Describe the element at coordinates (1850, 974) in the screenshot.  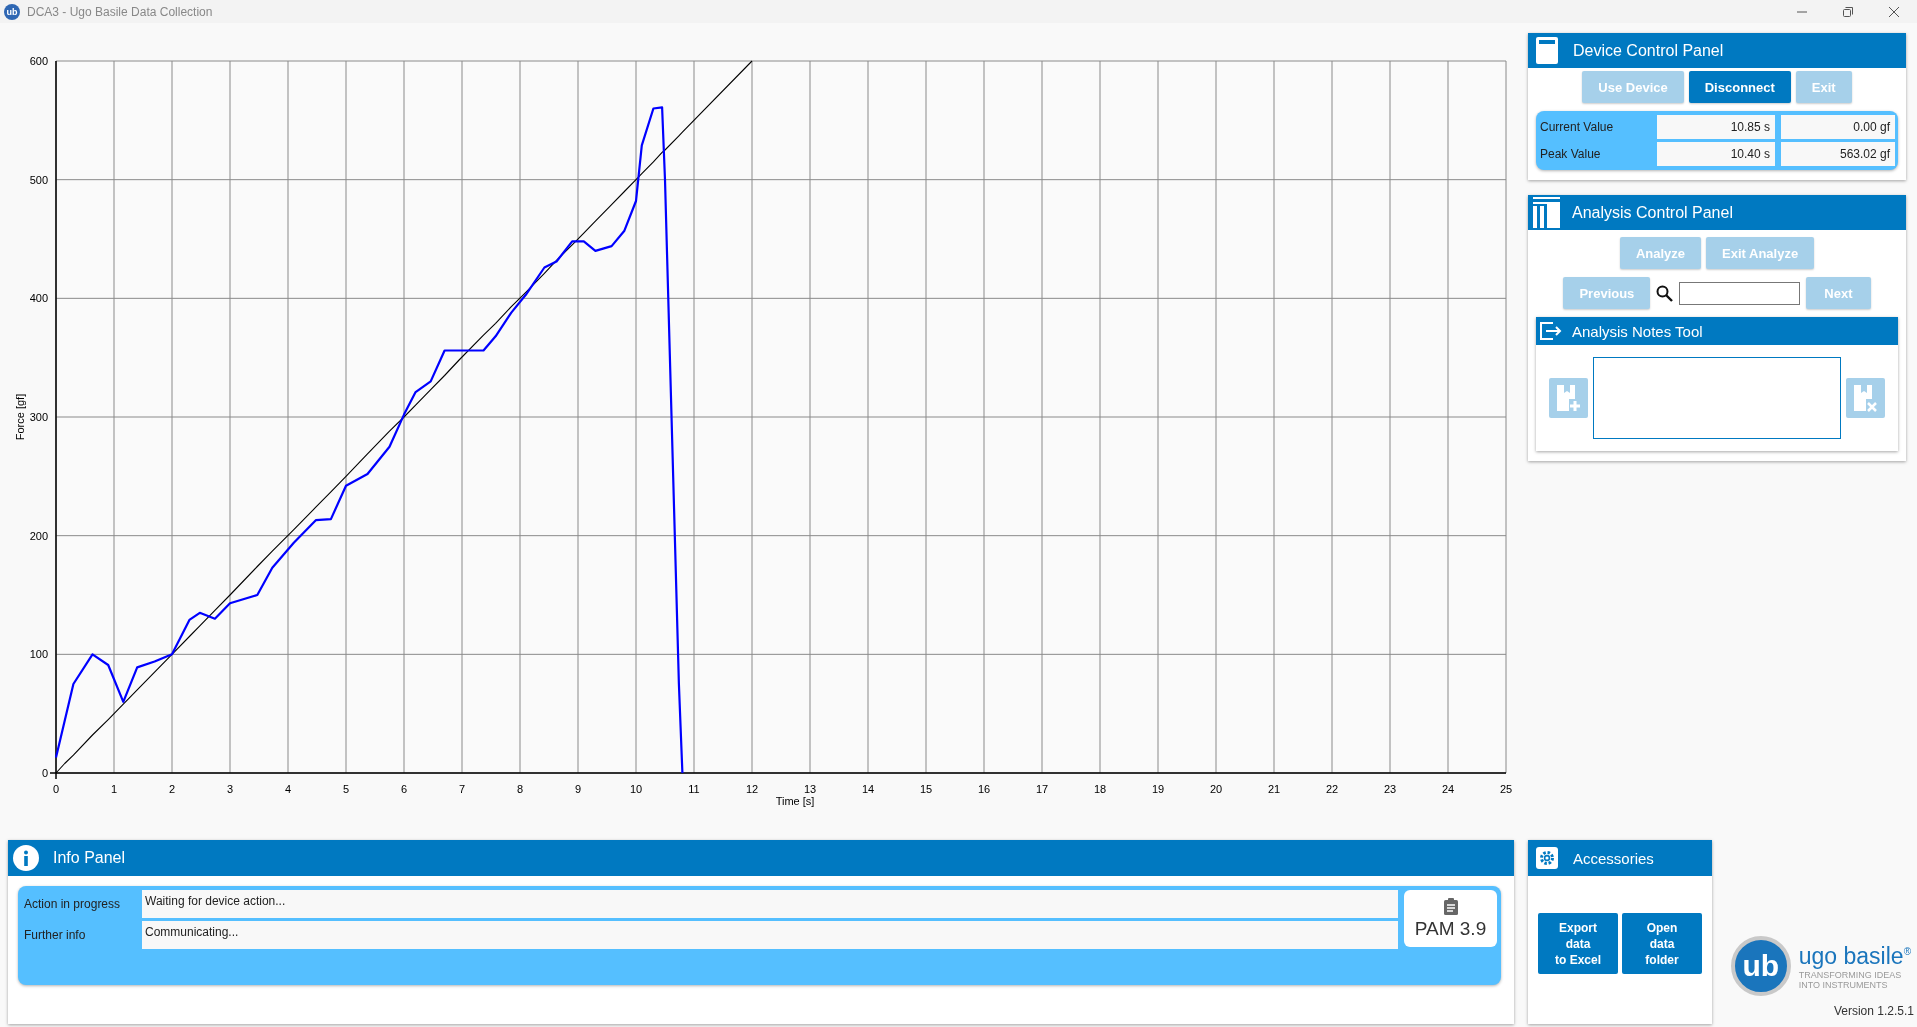
I see `logo-tagline: TRANSFORMING IDEAS` at that location.